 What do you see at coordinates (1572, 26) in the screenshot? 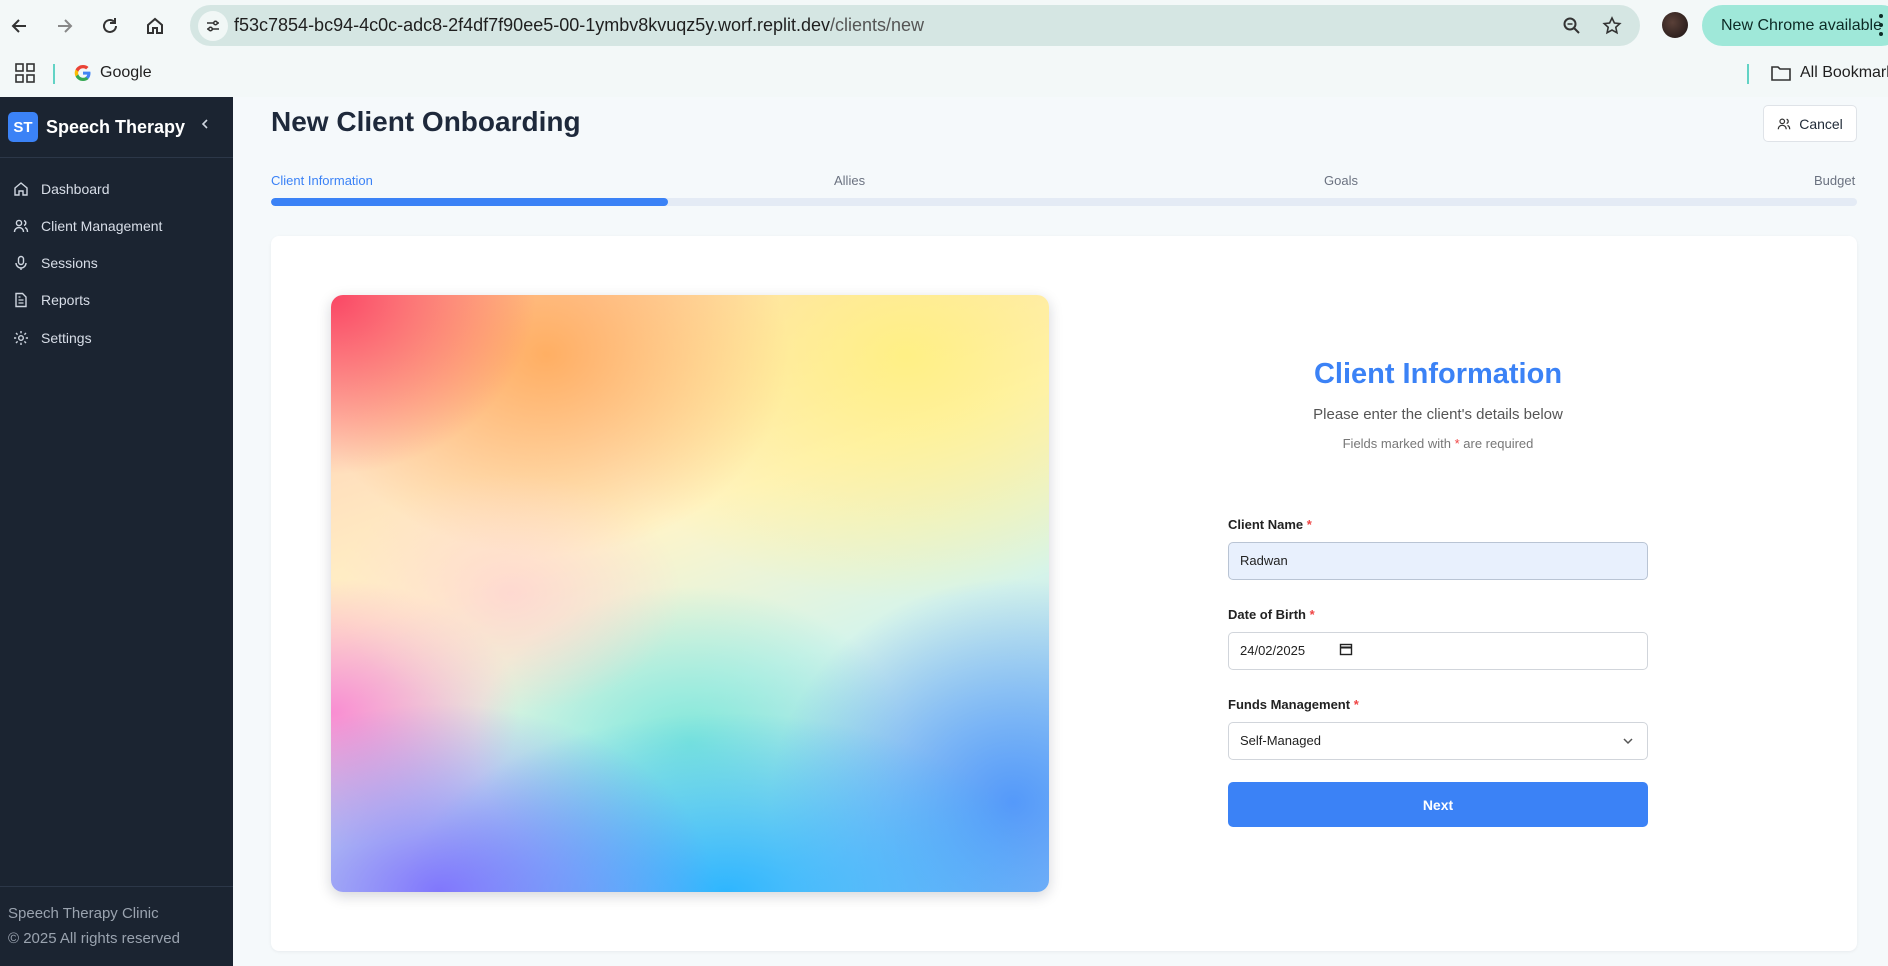
I see `zoom-icon` at bounding box center [1572, 26].